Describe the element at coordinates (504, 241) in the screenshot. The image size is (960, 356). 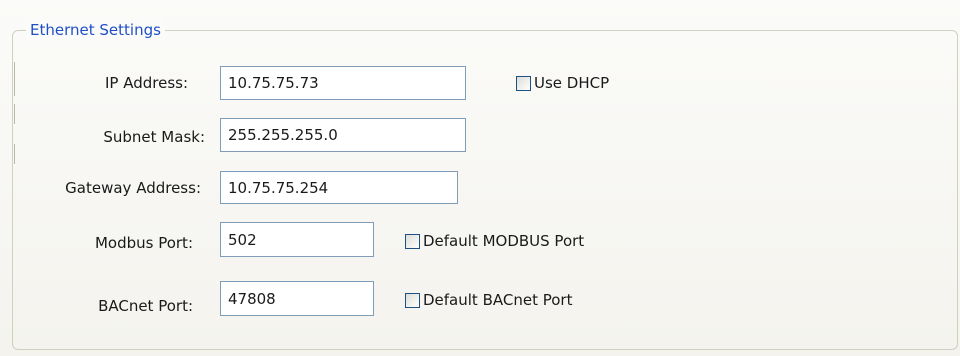
I see `default-modbus-port-label: Default MODBUS Port` at that location.